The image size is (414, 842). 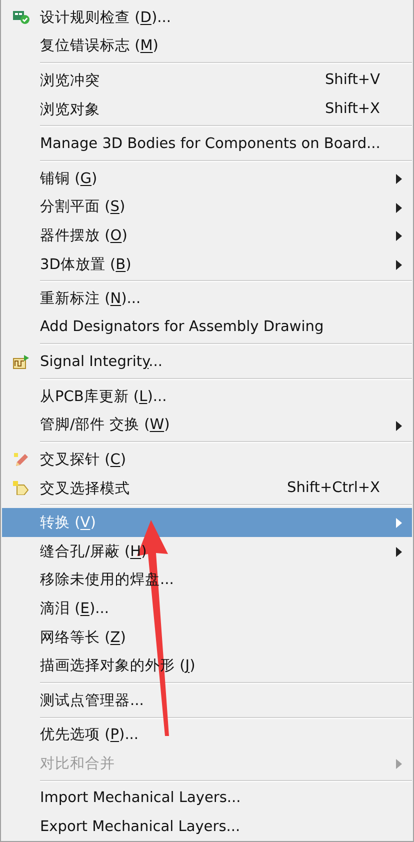 I want to click on select-pointer-icon, so click(x=21, y=488).